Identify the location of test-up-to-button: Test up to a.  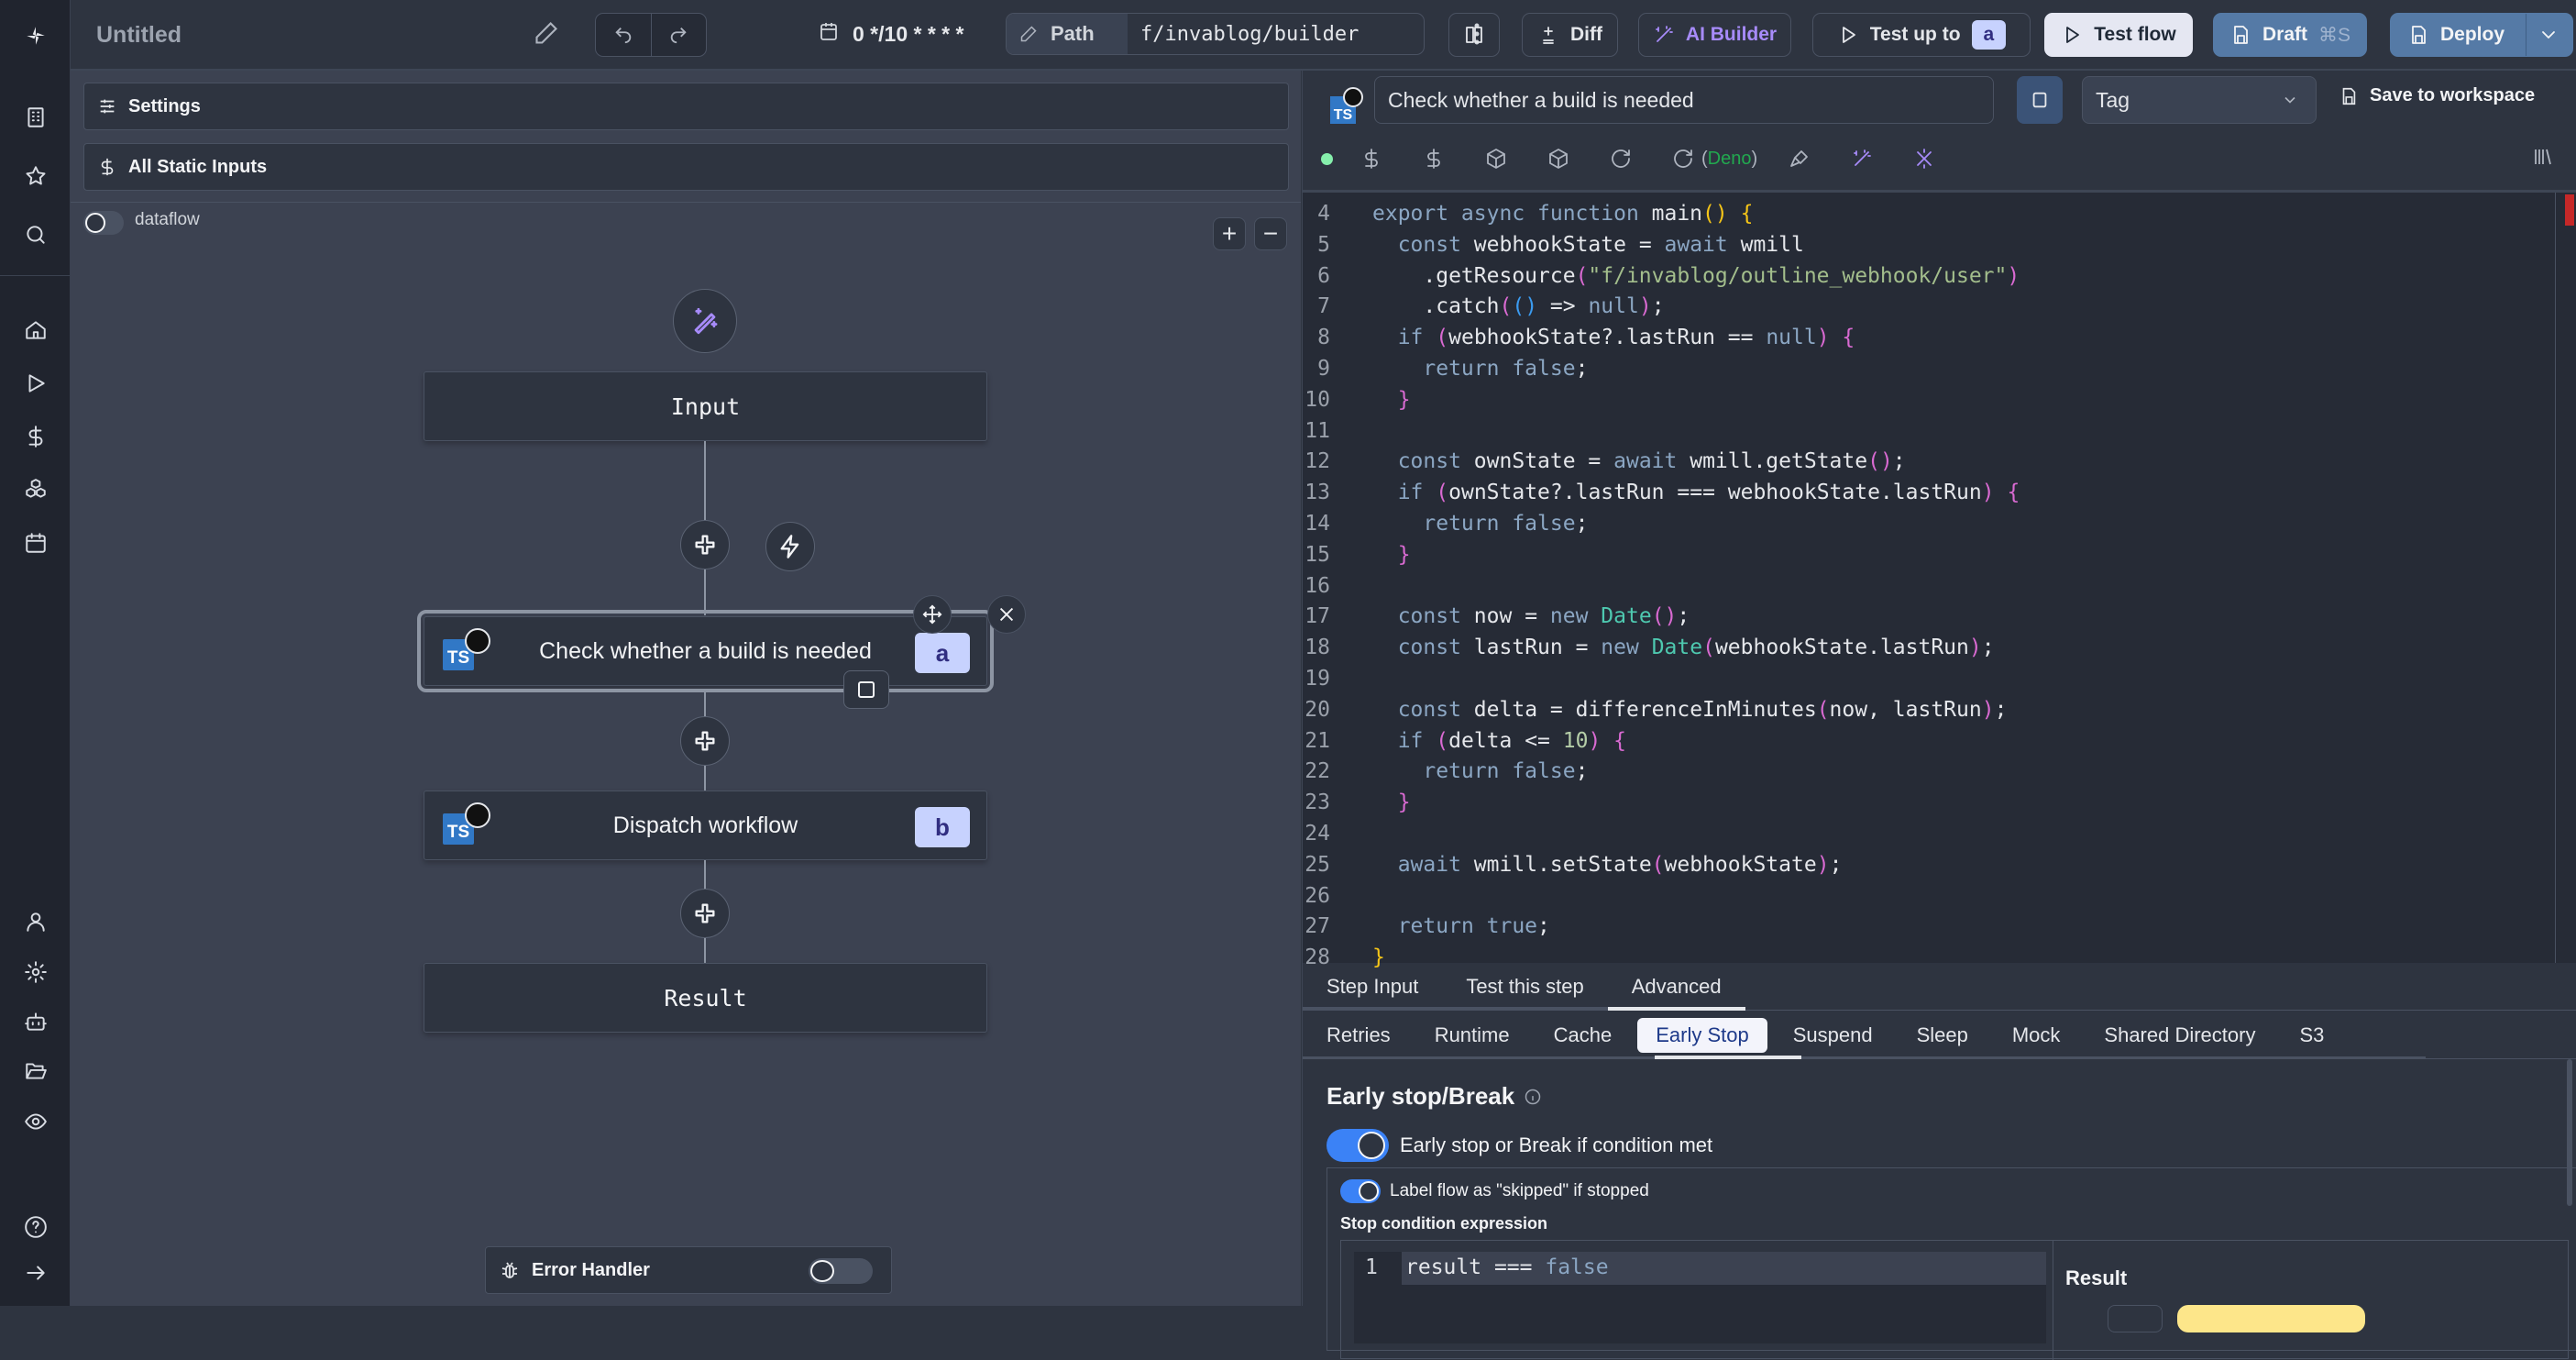
(1921, 35).